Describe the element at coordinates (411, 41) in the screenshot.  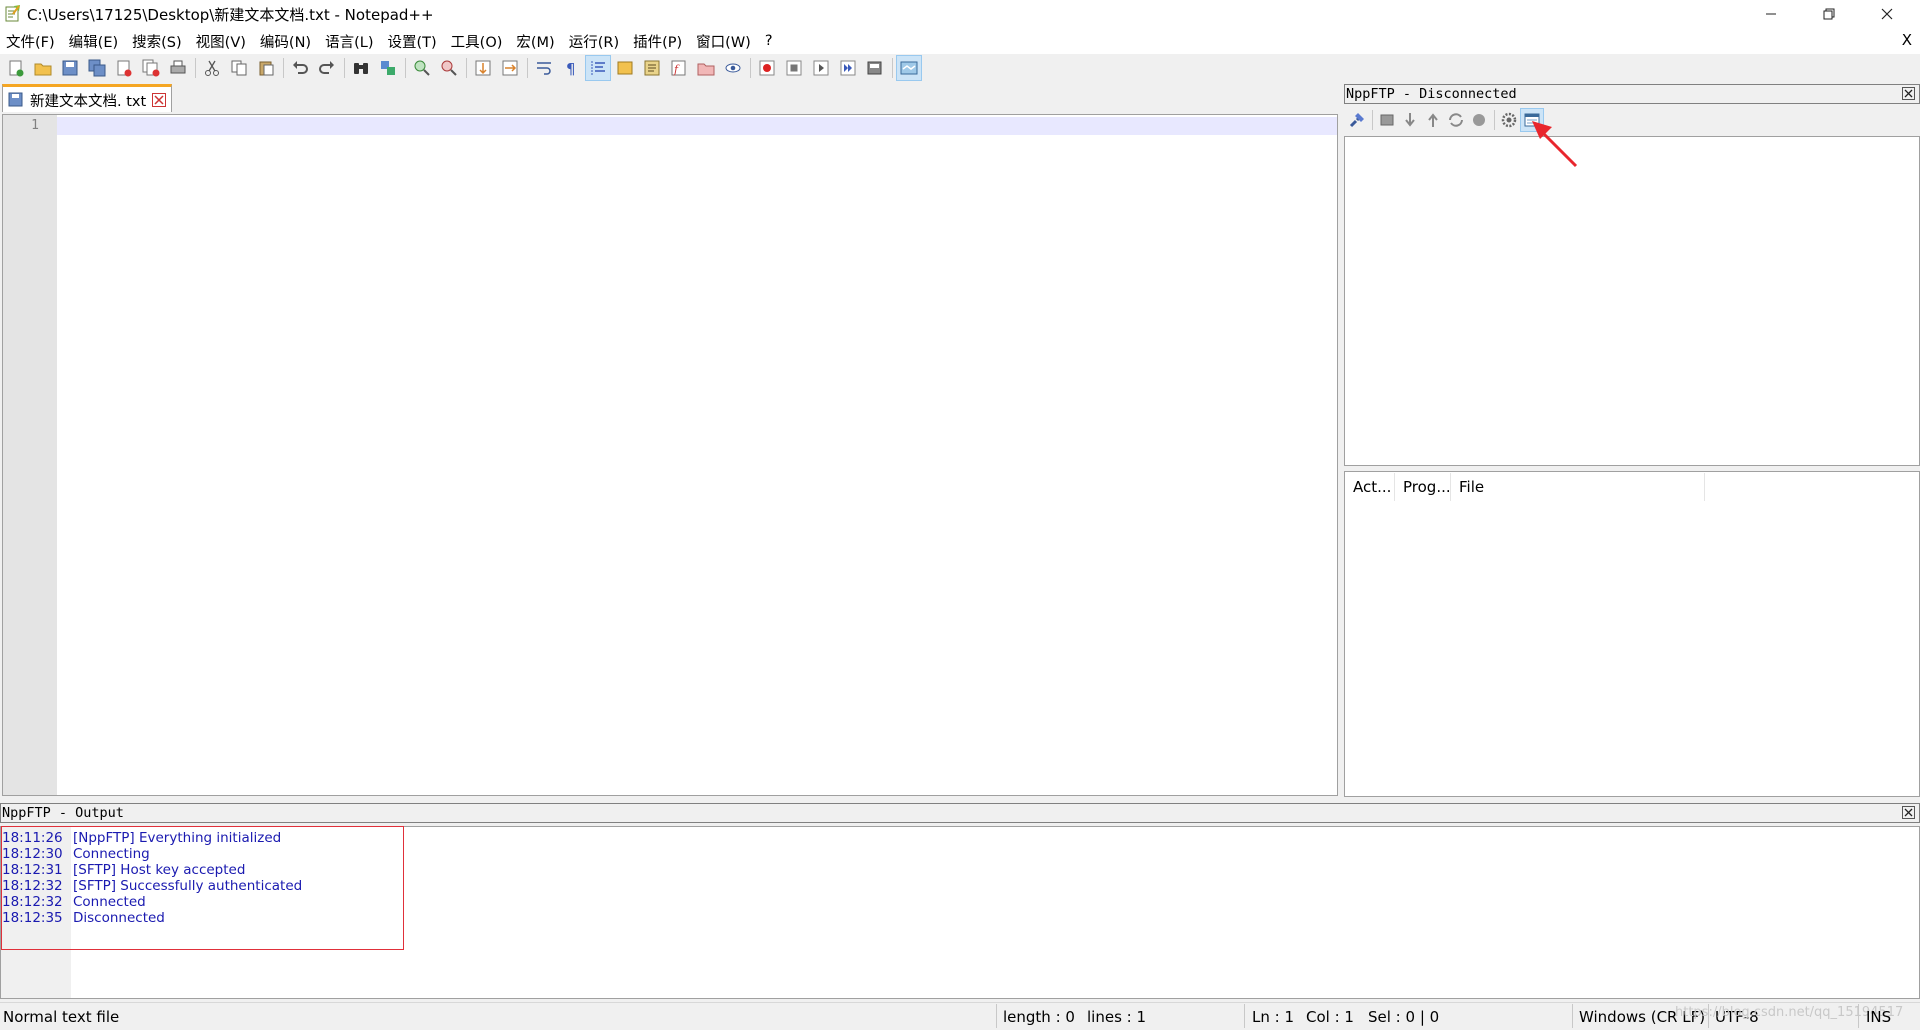
I see `menu-settings: 设置(T)` at that location.